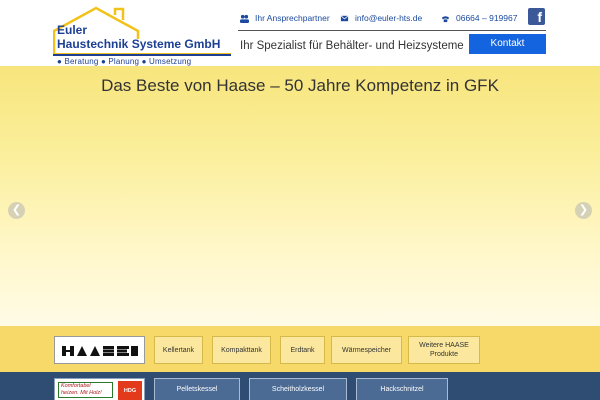 The image size is (600, 400). What do you see at coordinates (344, 18) in the screenshot?
I see `envelope-icon` at bounding box center [344, 18].